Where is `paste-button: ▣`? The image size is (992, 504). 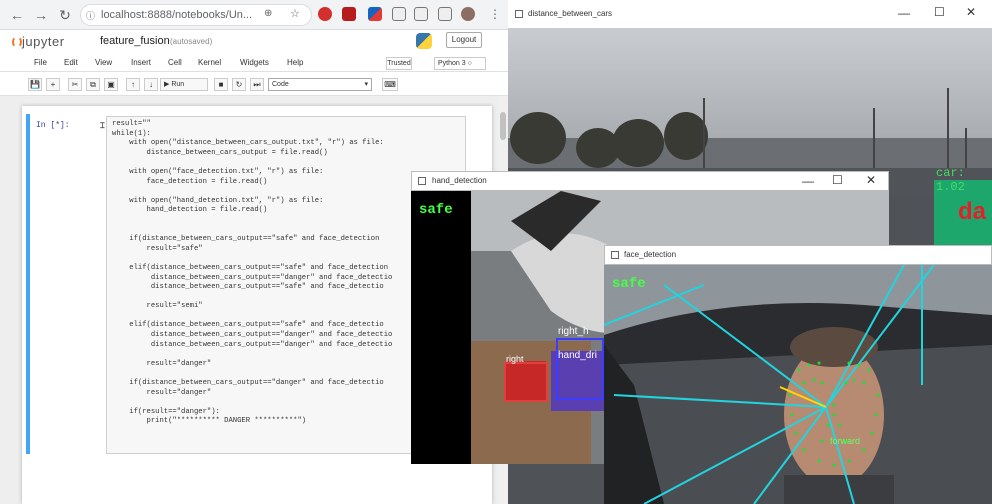
paste-button: ▣ is located at coordinates (111, 84).